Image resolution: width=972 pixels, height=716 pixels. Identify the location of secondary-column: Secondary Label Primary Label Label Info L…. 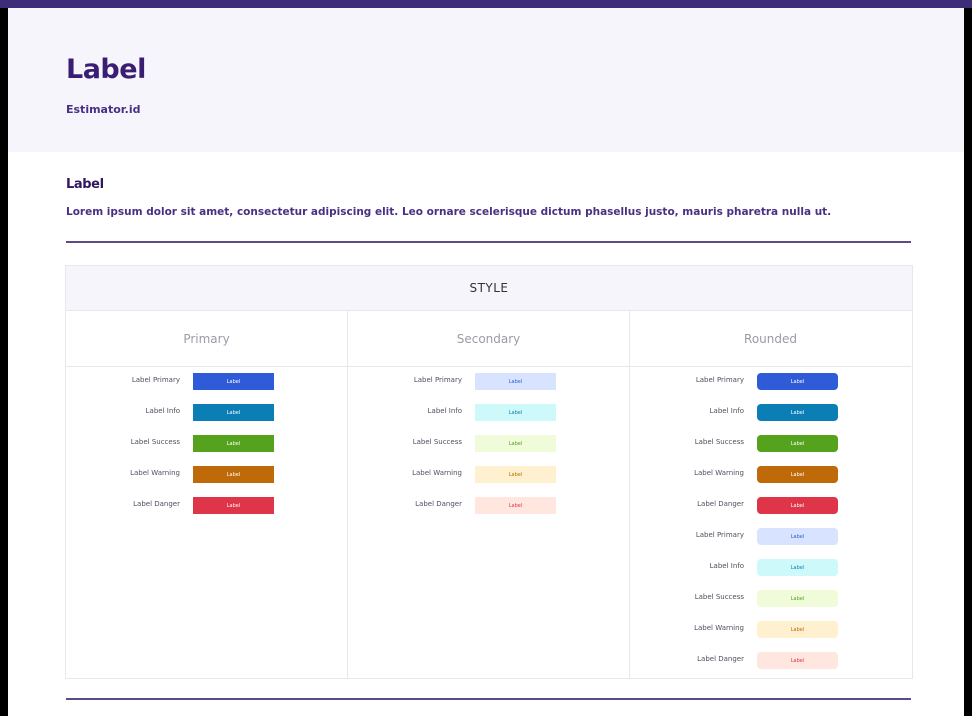
(489, 494).